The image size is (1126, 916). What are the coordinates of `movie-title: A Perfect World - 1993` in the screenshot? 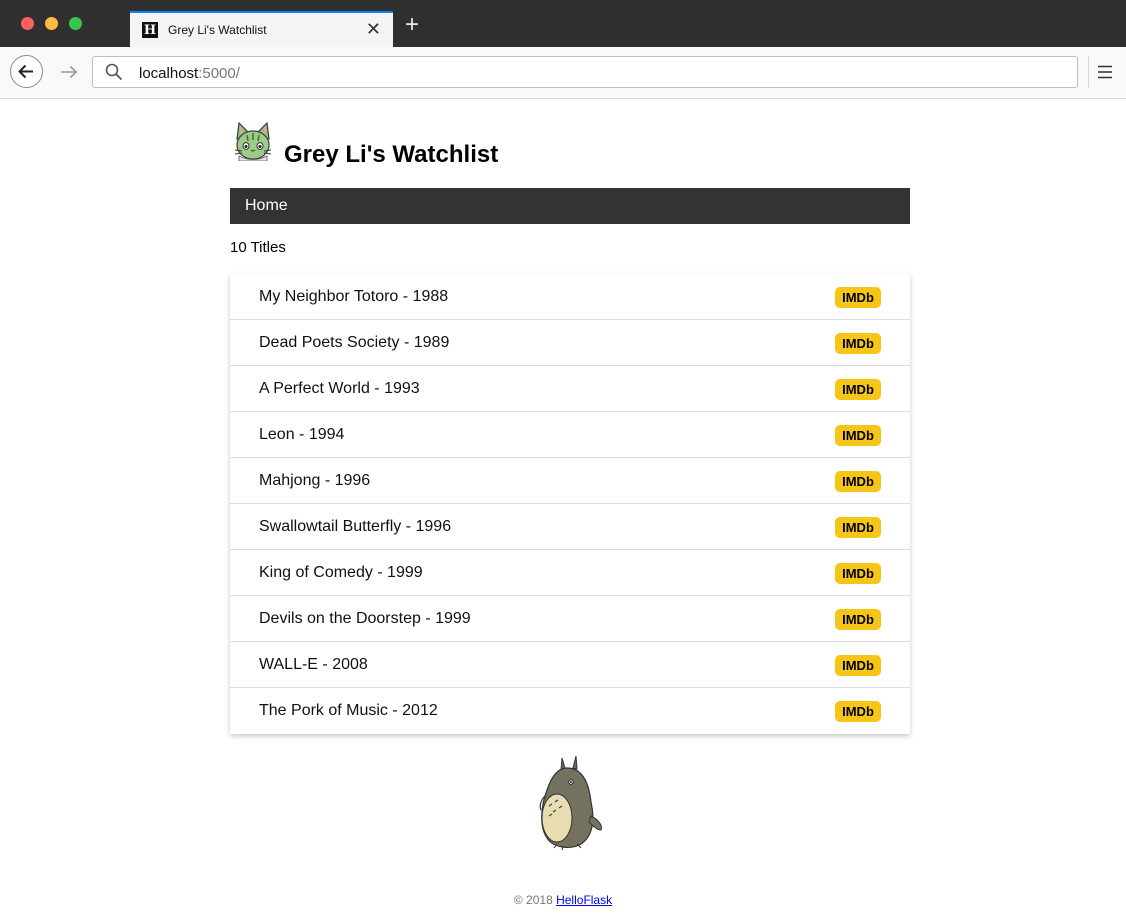 It's located at (339, 388).